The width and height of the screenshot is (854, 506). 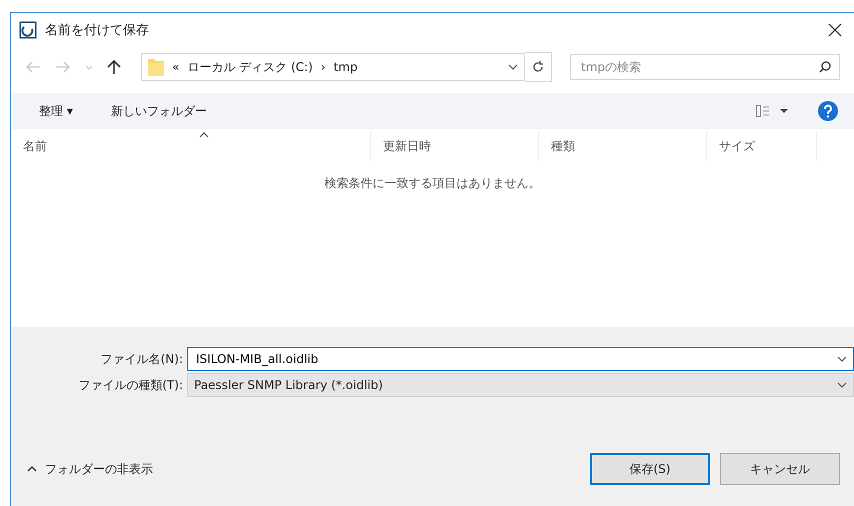 I want to click on breadcrumb-item: ›, so click(x=323, y=67).